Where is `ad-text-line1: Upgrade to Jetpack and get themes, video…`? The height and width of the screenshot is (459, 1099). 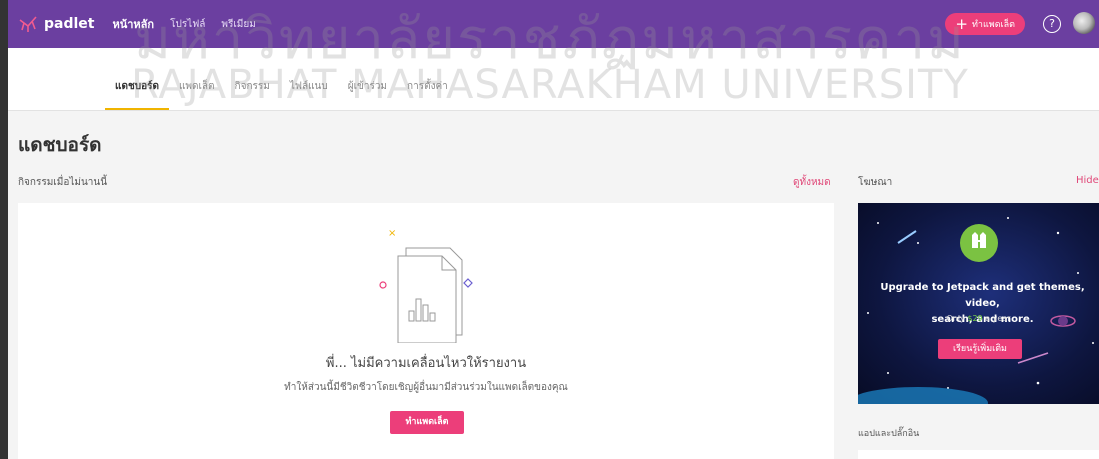 ad-text-line1: Upgrade to Jetpack and get themes, video… is located at coordinates (982, 295).